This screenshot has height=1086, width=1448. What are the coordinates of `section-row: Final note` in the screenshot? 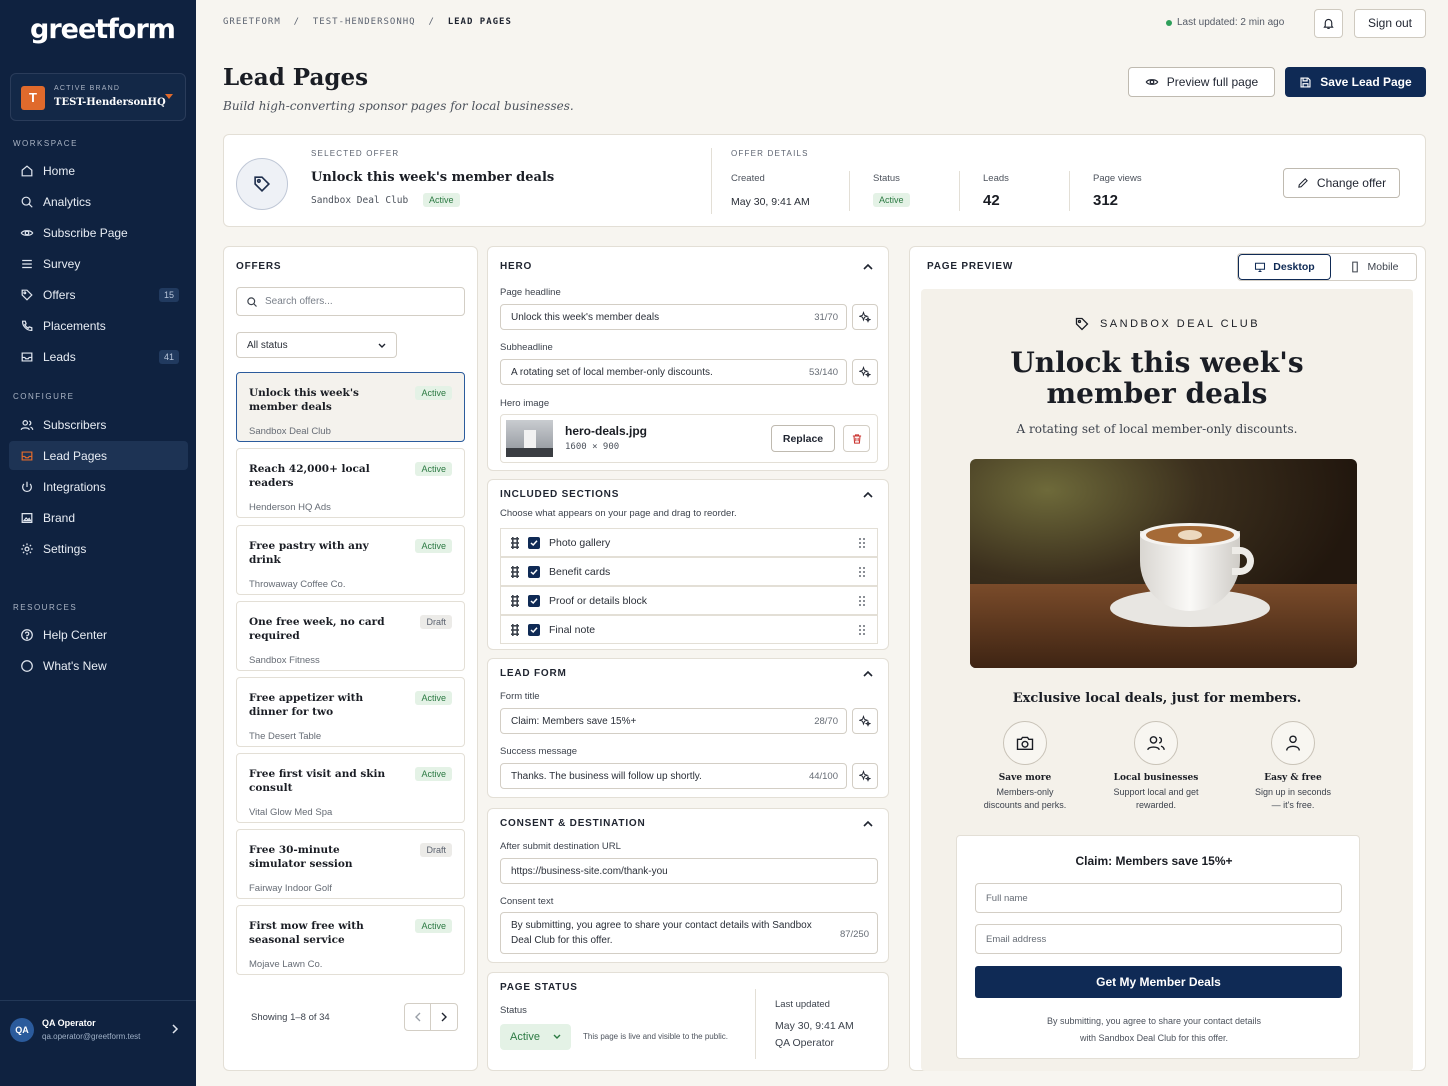 It's located at (689, 629).